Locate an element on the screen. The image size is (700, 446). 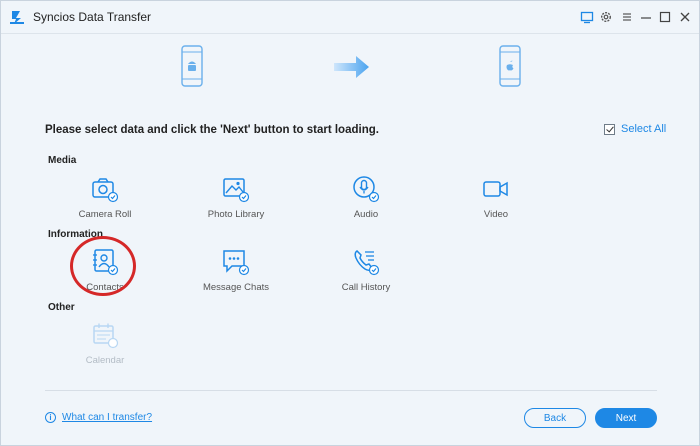
item-calendar: Calendar is located at coordinates (105, 343).